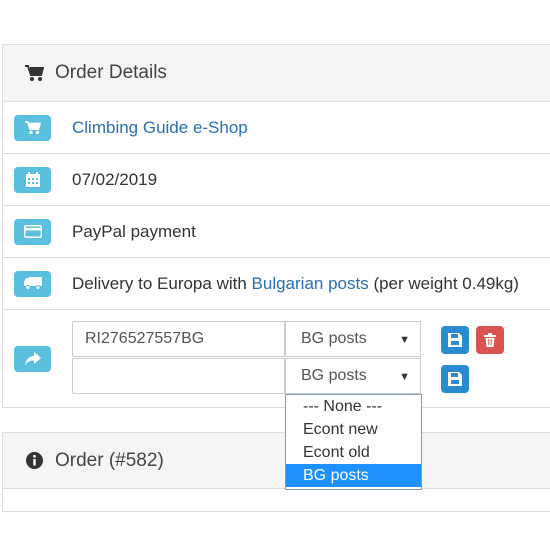 Image resolution: width=550 pixels, height=550 pixels. I want to click on trash-icon, so click(490, 340).